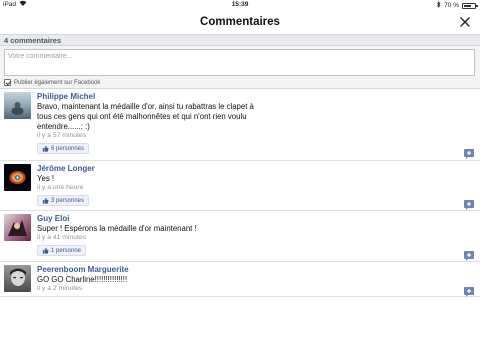 The width and height of the screenshot is (480, 360). I want to click on facebook-share-label: Publier également sur Facebook, so click(57, 82).